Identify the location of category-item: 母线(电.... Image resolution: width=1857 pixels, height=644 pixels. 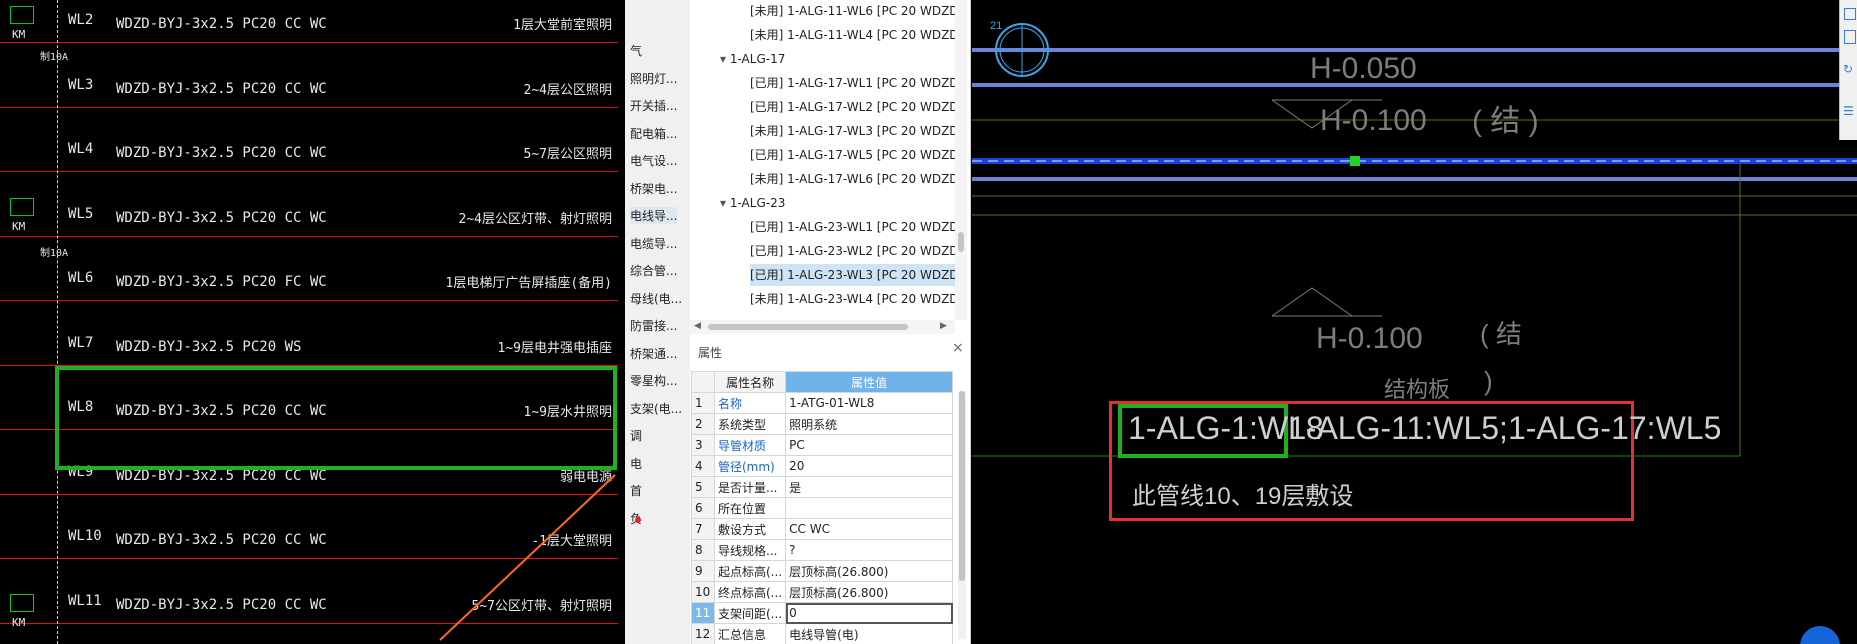
(656, 298).